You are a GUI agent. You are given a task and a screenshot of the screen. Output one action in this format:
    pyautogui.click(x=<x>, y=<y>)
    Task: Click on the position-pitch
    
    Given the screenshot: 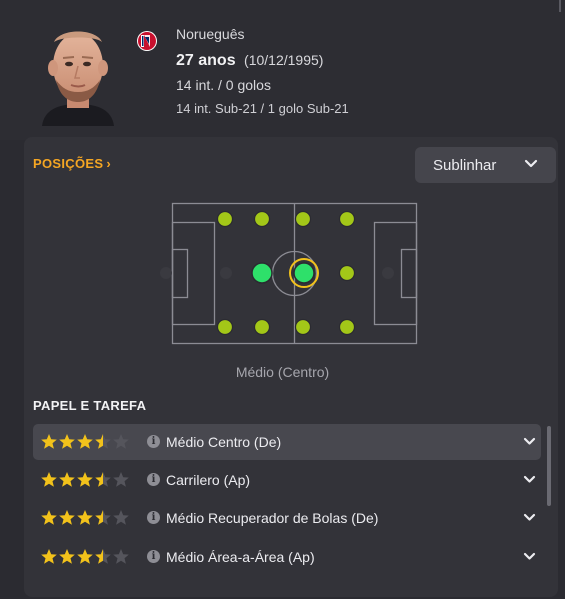 What is the action you would take?
    pyautogui.click(x=289, y=273)
    